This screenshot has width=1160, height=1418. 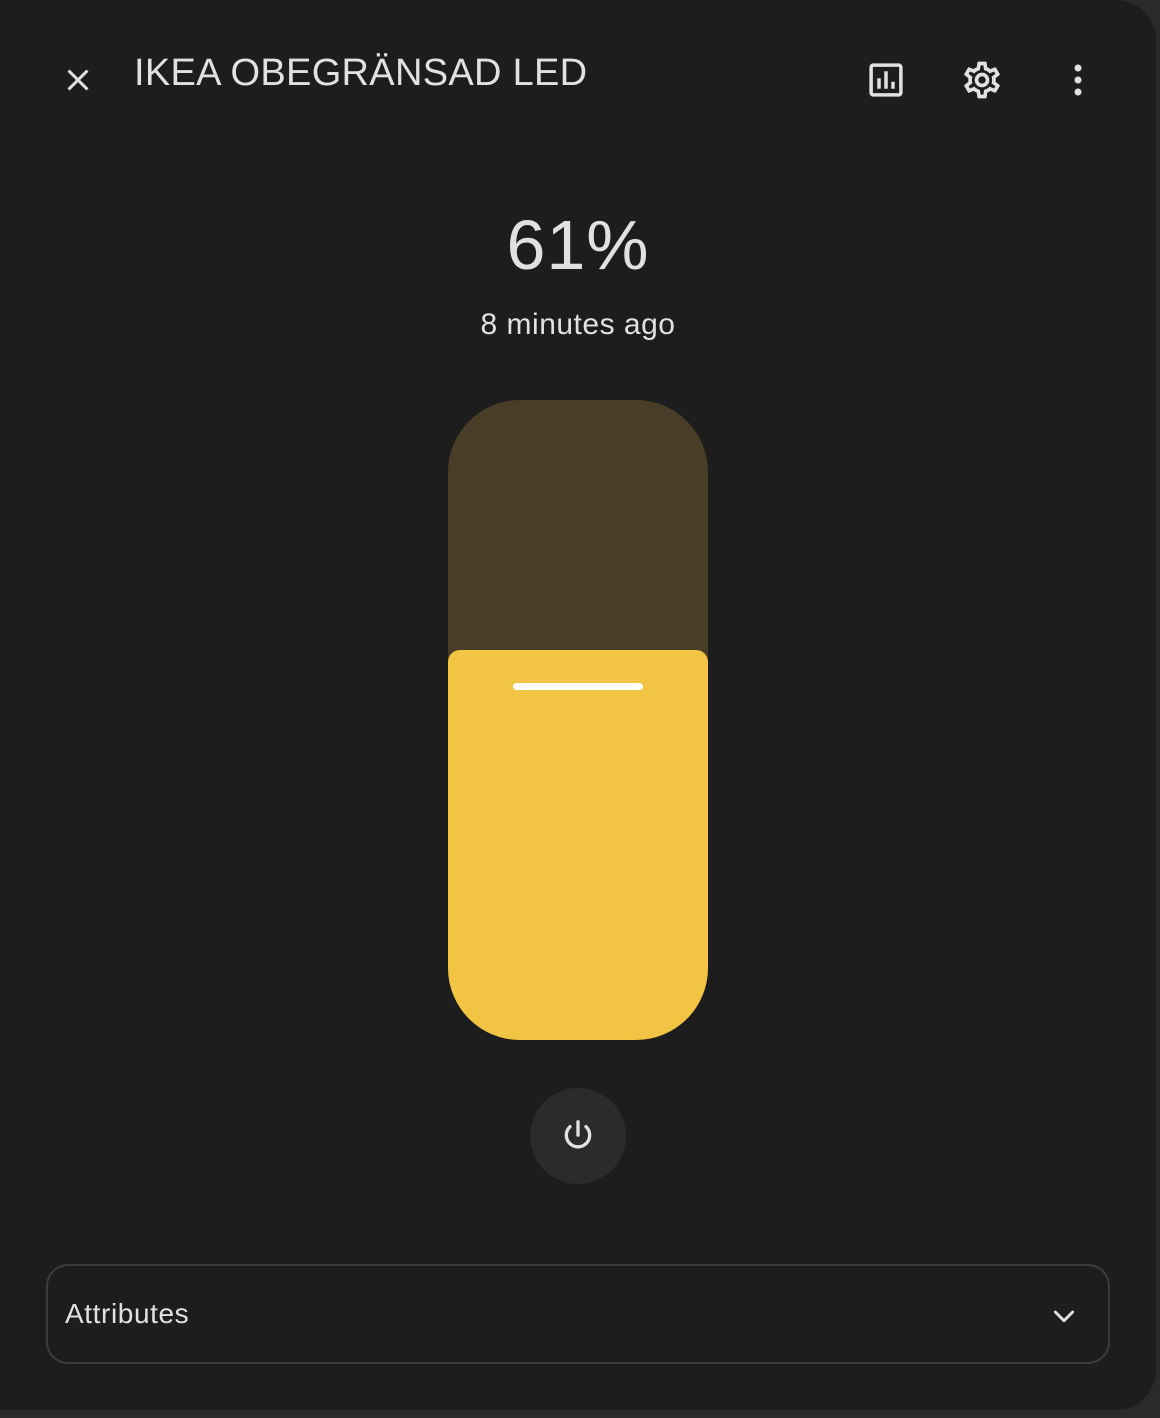 I want to click on close-button, so click(x=78, y=80).